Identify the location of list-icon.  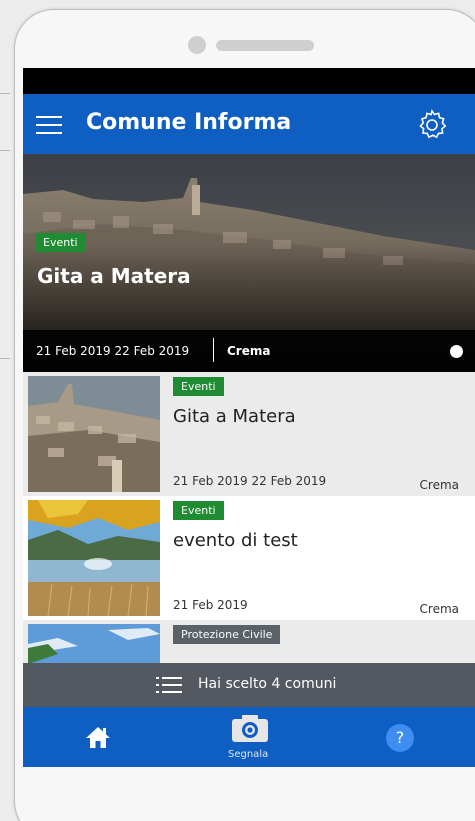
(169, 685).